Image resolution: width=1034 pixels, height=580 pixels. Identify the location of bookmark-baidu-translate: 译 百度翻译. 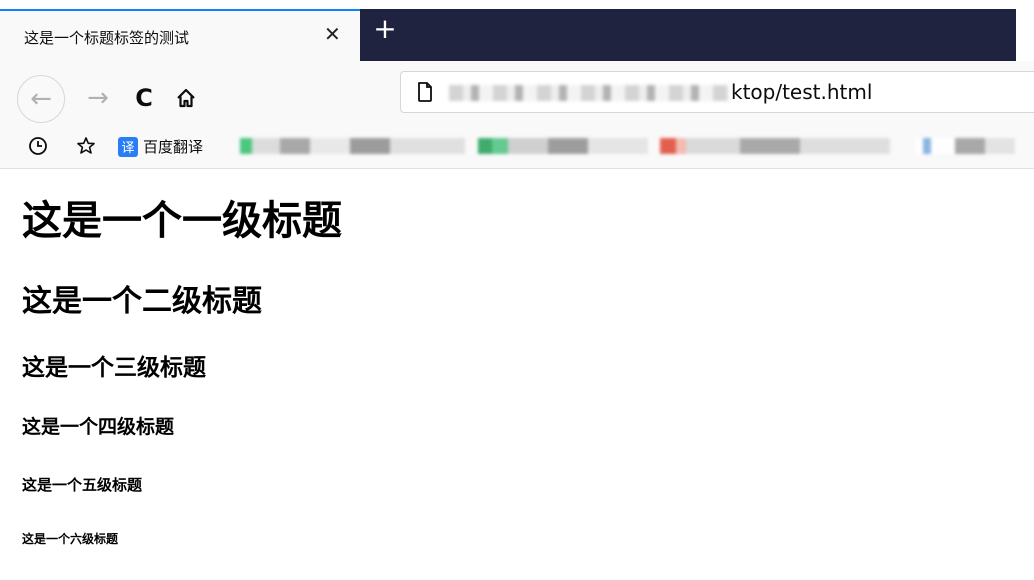
(160, 146).